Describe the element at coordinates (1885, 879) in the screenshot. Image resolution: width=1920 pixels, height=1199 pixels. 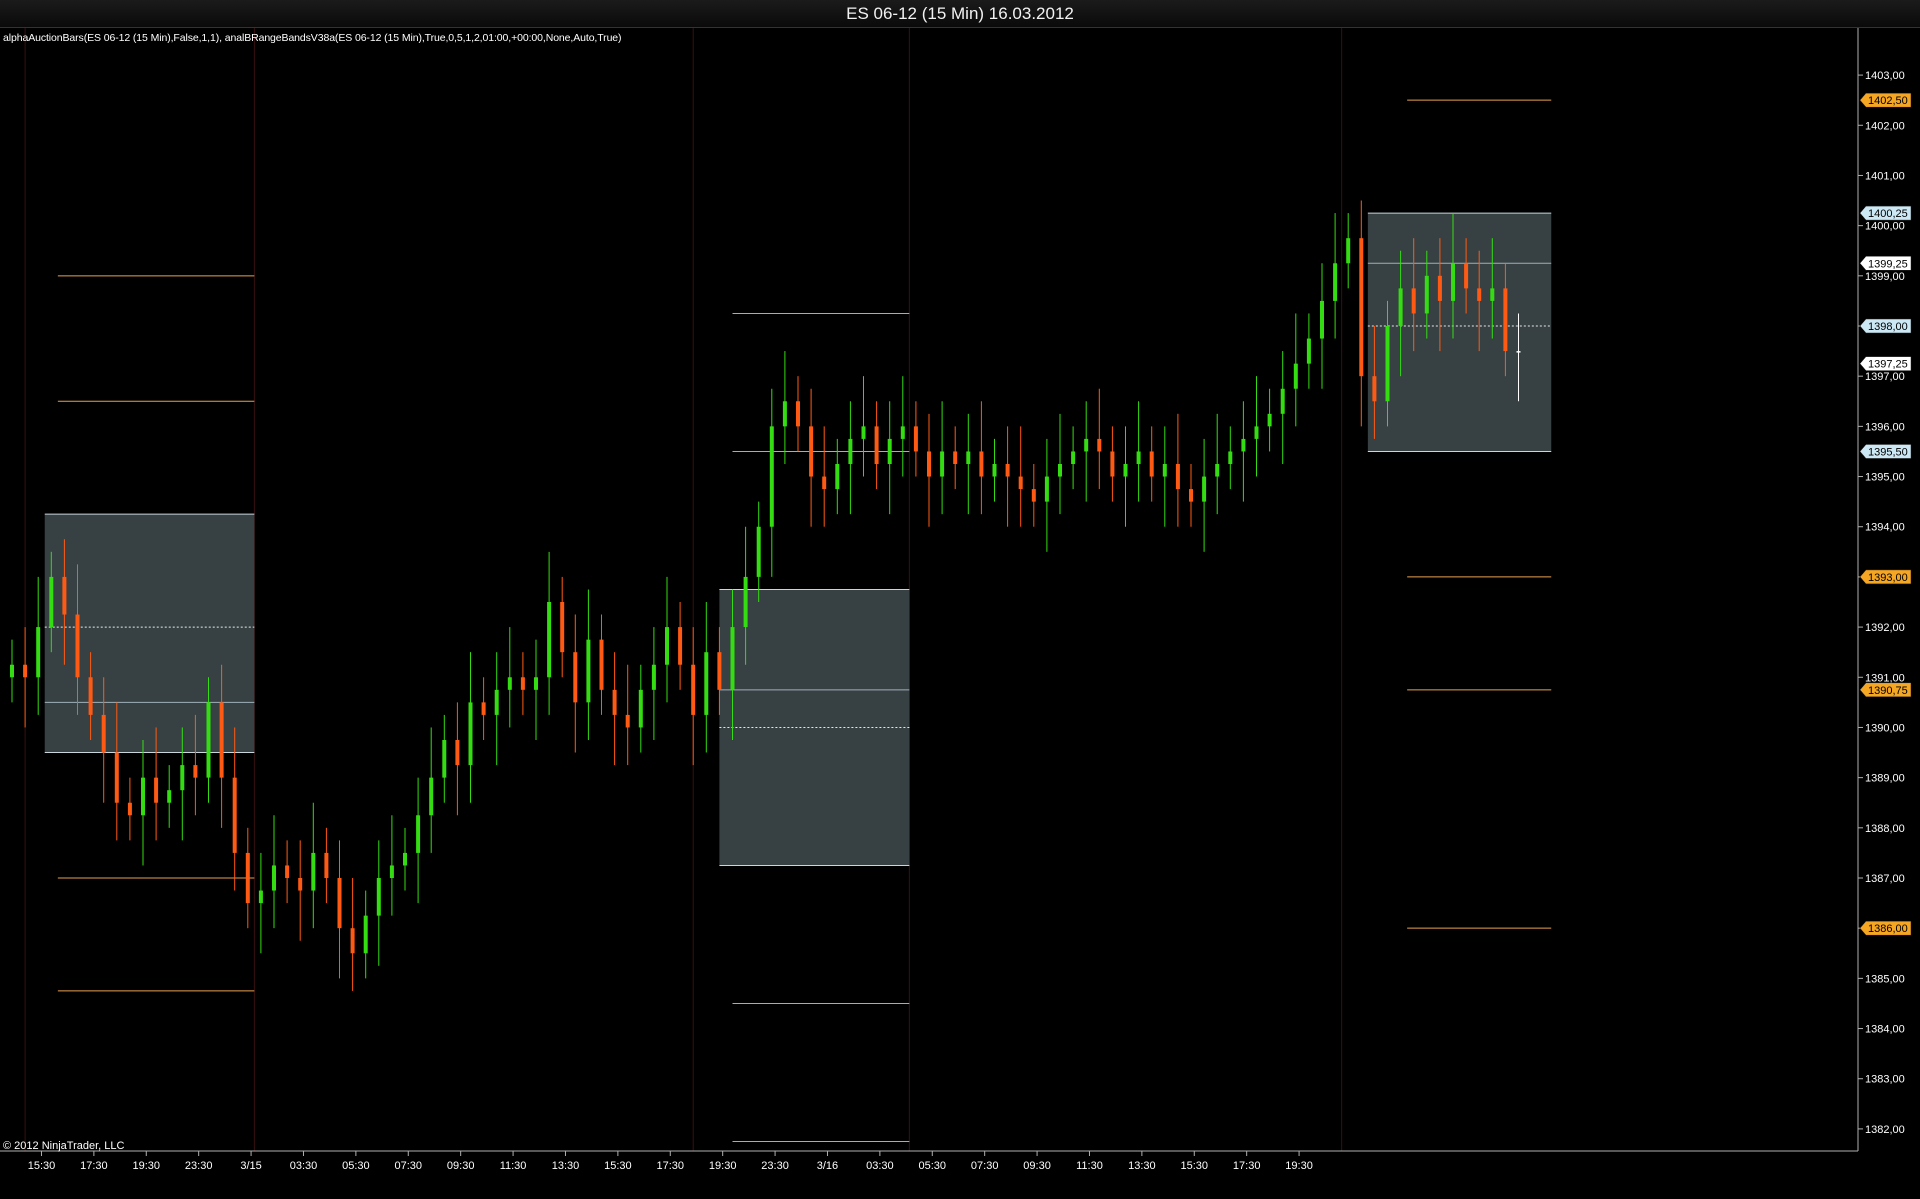
I see `y-tick-label: 1387,00` at that location.